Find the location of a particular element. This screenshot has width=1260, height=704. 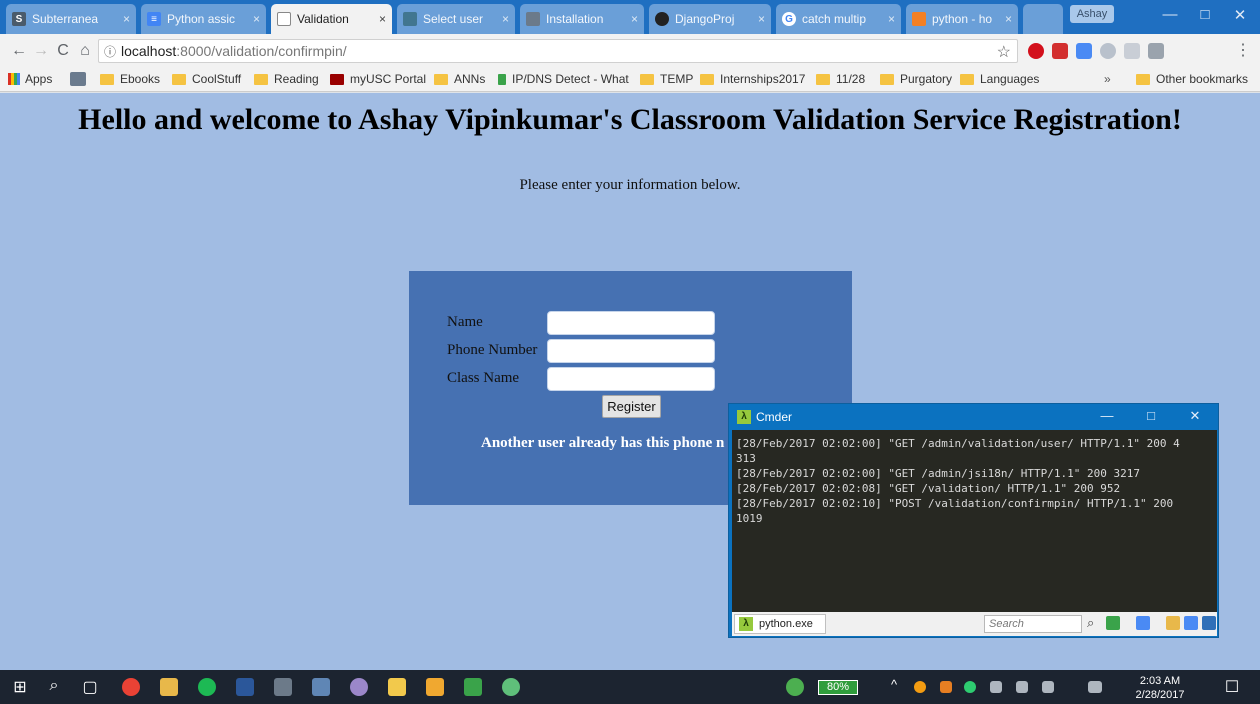

stack-overflow-icon is located at coordinates (919, 19).